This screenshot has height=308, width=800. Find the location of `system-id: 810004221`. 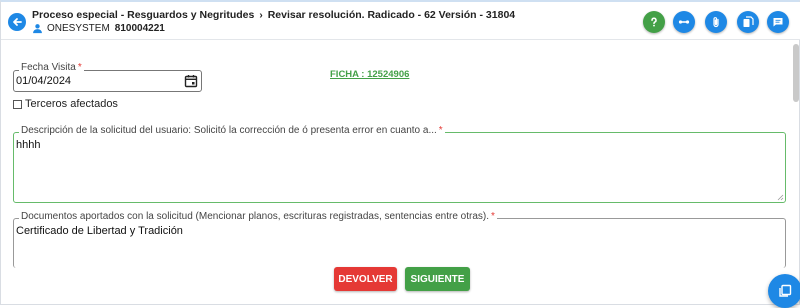

system-id: 810004221 is located at coordinates (139, 28).